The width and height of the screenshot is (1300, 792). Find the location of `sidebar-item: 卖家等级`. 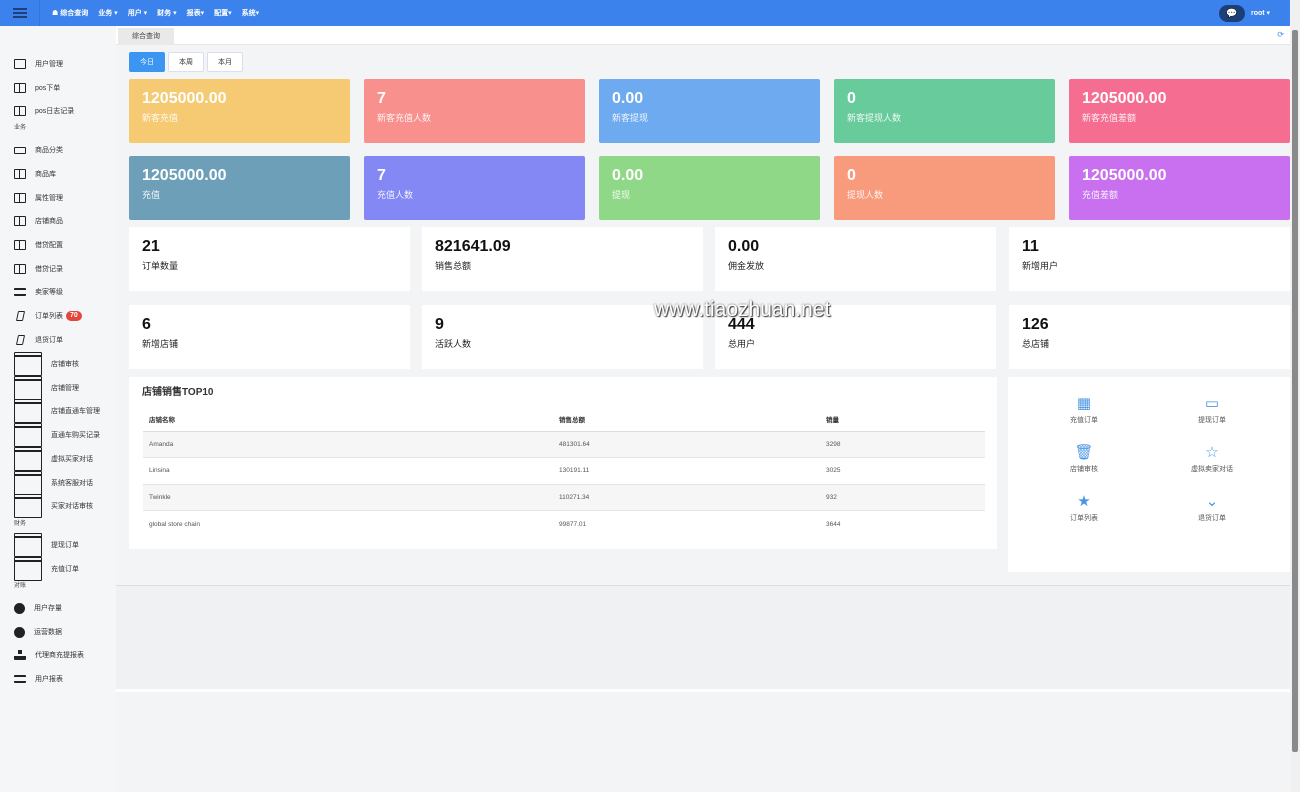

sidebar-item: 卖家等级 is located at coordinates (38, 292).